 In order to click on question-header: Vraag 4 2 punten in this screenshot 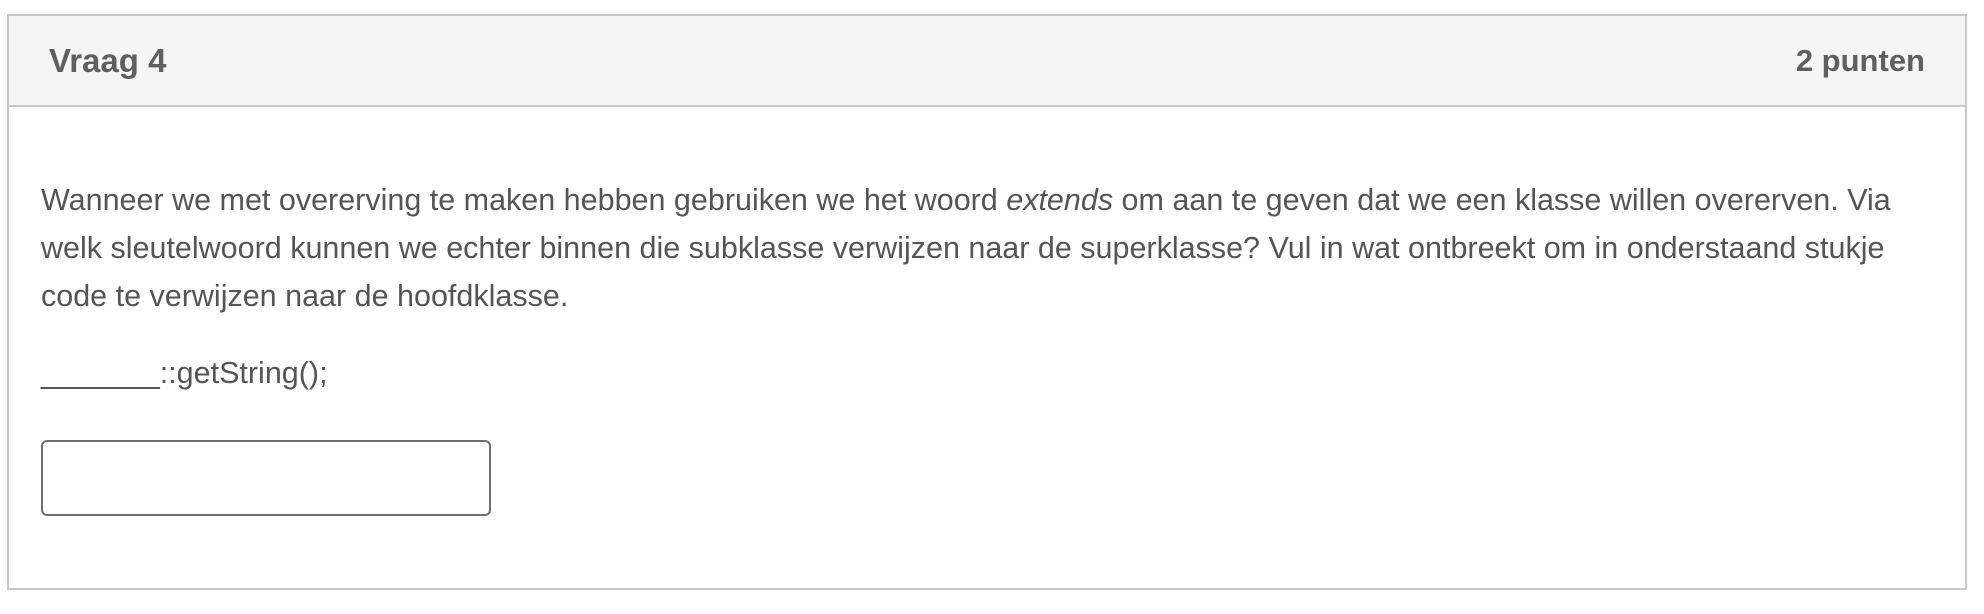, I will do `click(987, 61)`.